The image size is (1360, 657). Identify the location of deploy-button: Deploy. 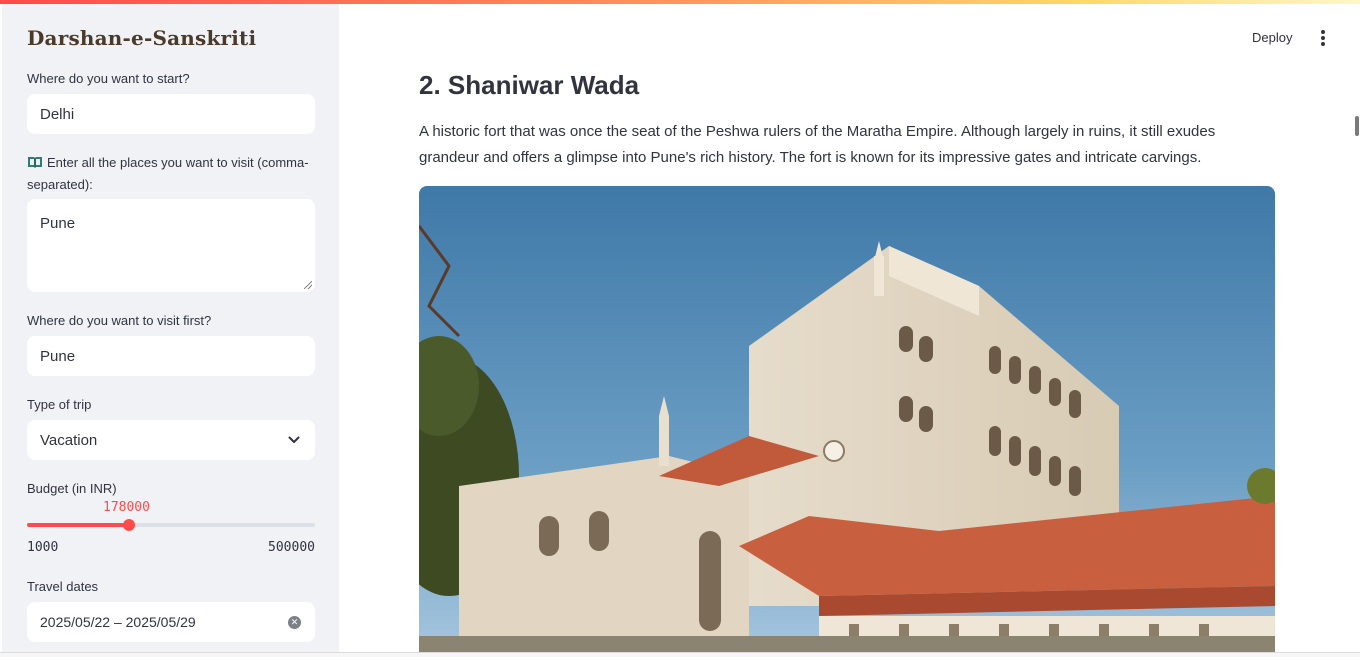
(1272, 37).